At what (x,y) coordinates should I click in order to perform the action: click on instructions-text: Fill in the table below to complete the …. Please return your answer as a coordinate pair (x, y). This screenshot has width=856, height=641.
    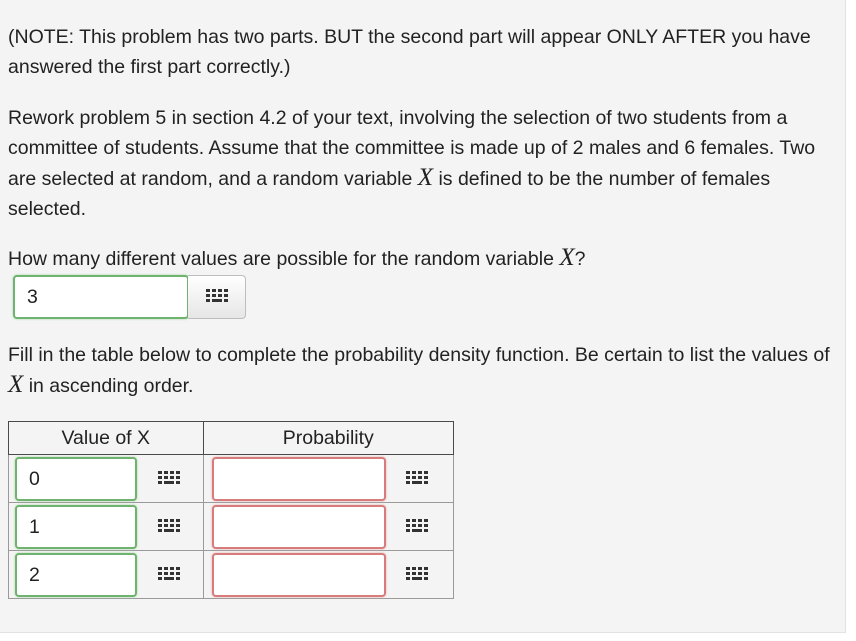
    Looking at the image, I should click on (423, 370).